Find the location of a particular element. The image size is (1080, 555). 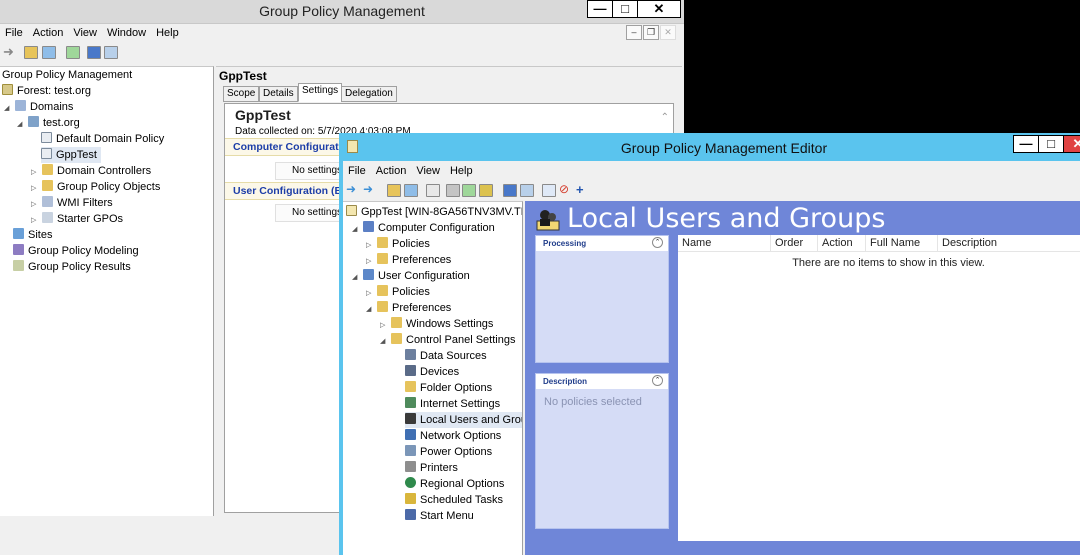

delete-icon: ⊘ is located at coordinates (566, 190).